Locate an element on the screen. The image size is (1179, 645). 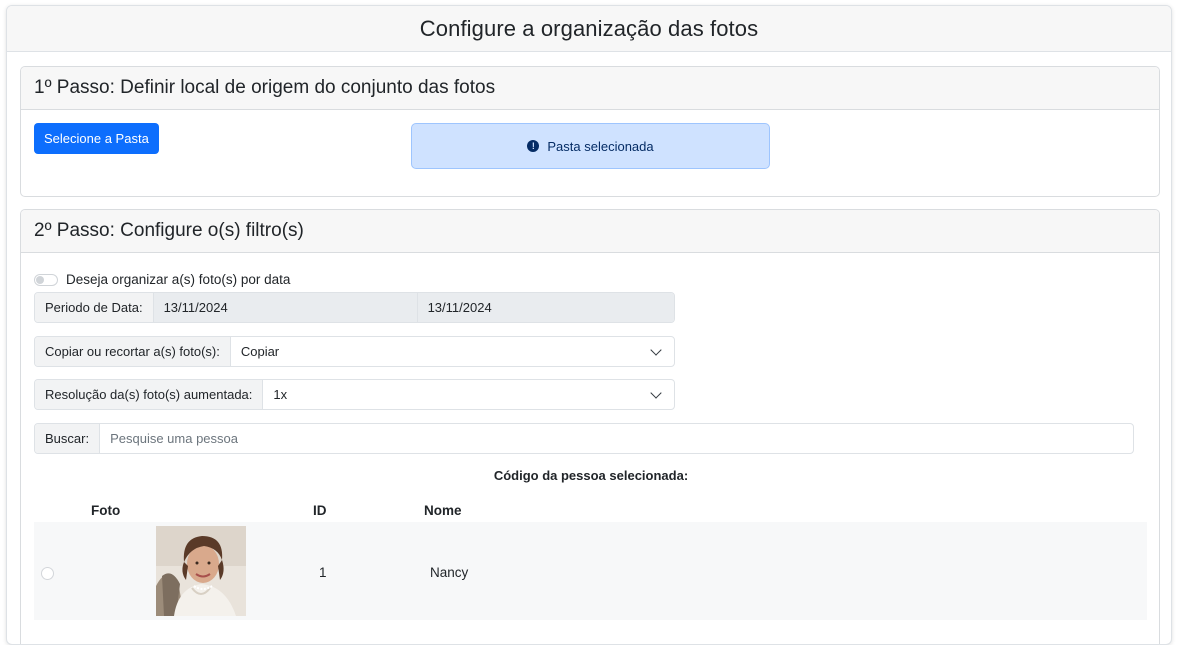
person-photo-image is located at coordinates (201, 571).